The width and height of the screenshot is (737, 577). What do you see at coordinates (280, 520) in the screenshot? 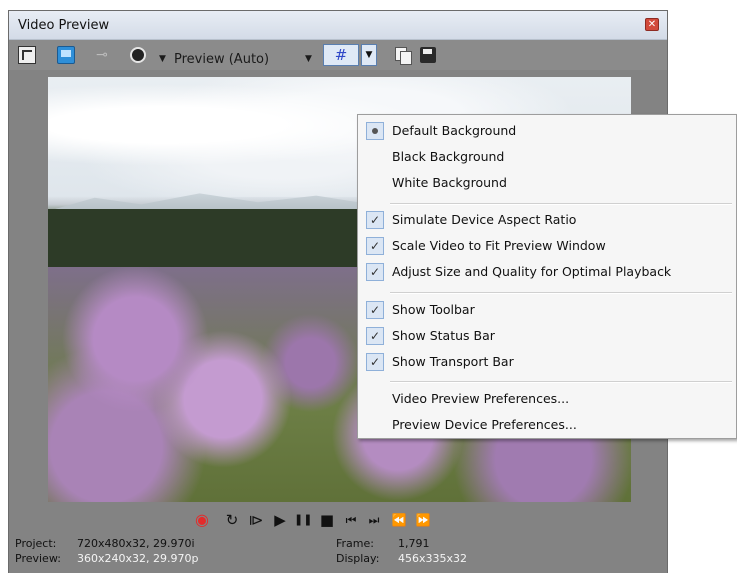
I see `play-icon: ▶` at bounding box center [280, 520].